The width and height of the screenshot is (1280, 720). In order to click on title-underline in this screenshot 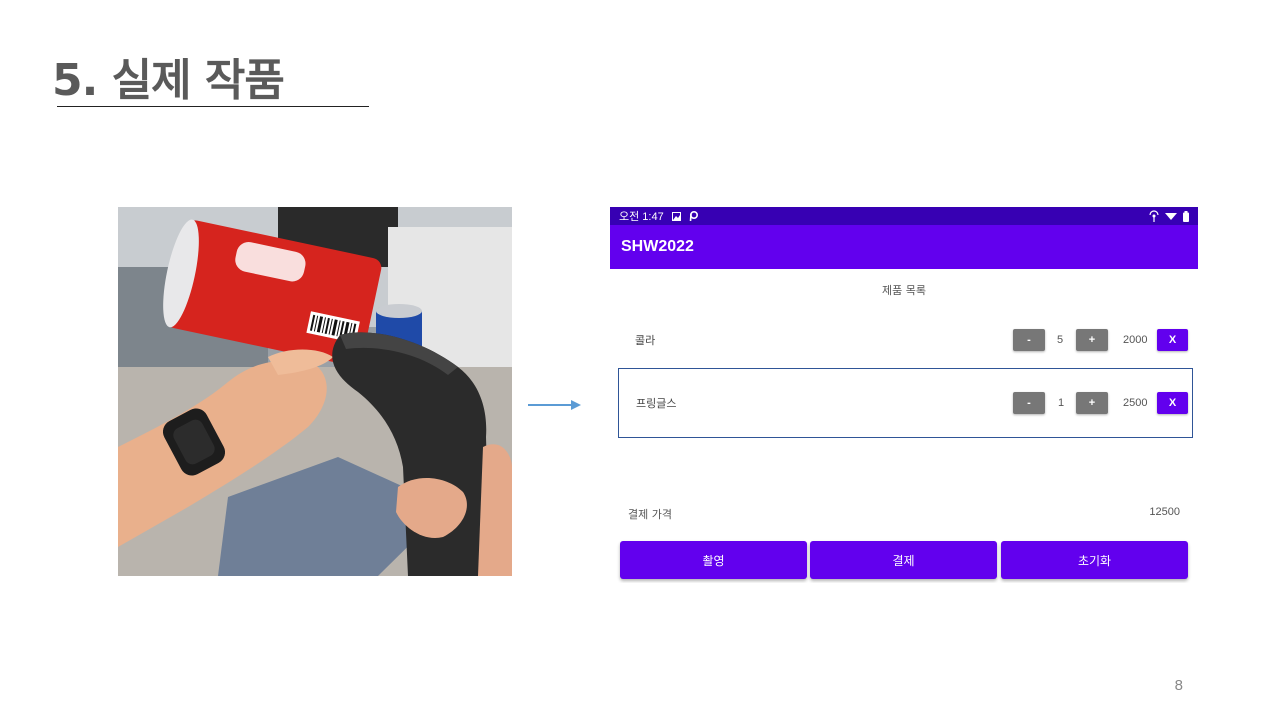, I will do `click(213, 106)`.